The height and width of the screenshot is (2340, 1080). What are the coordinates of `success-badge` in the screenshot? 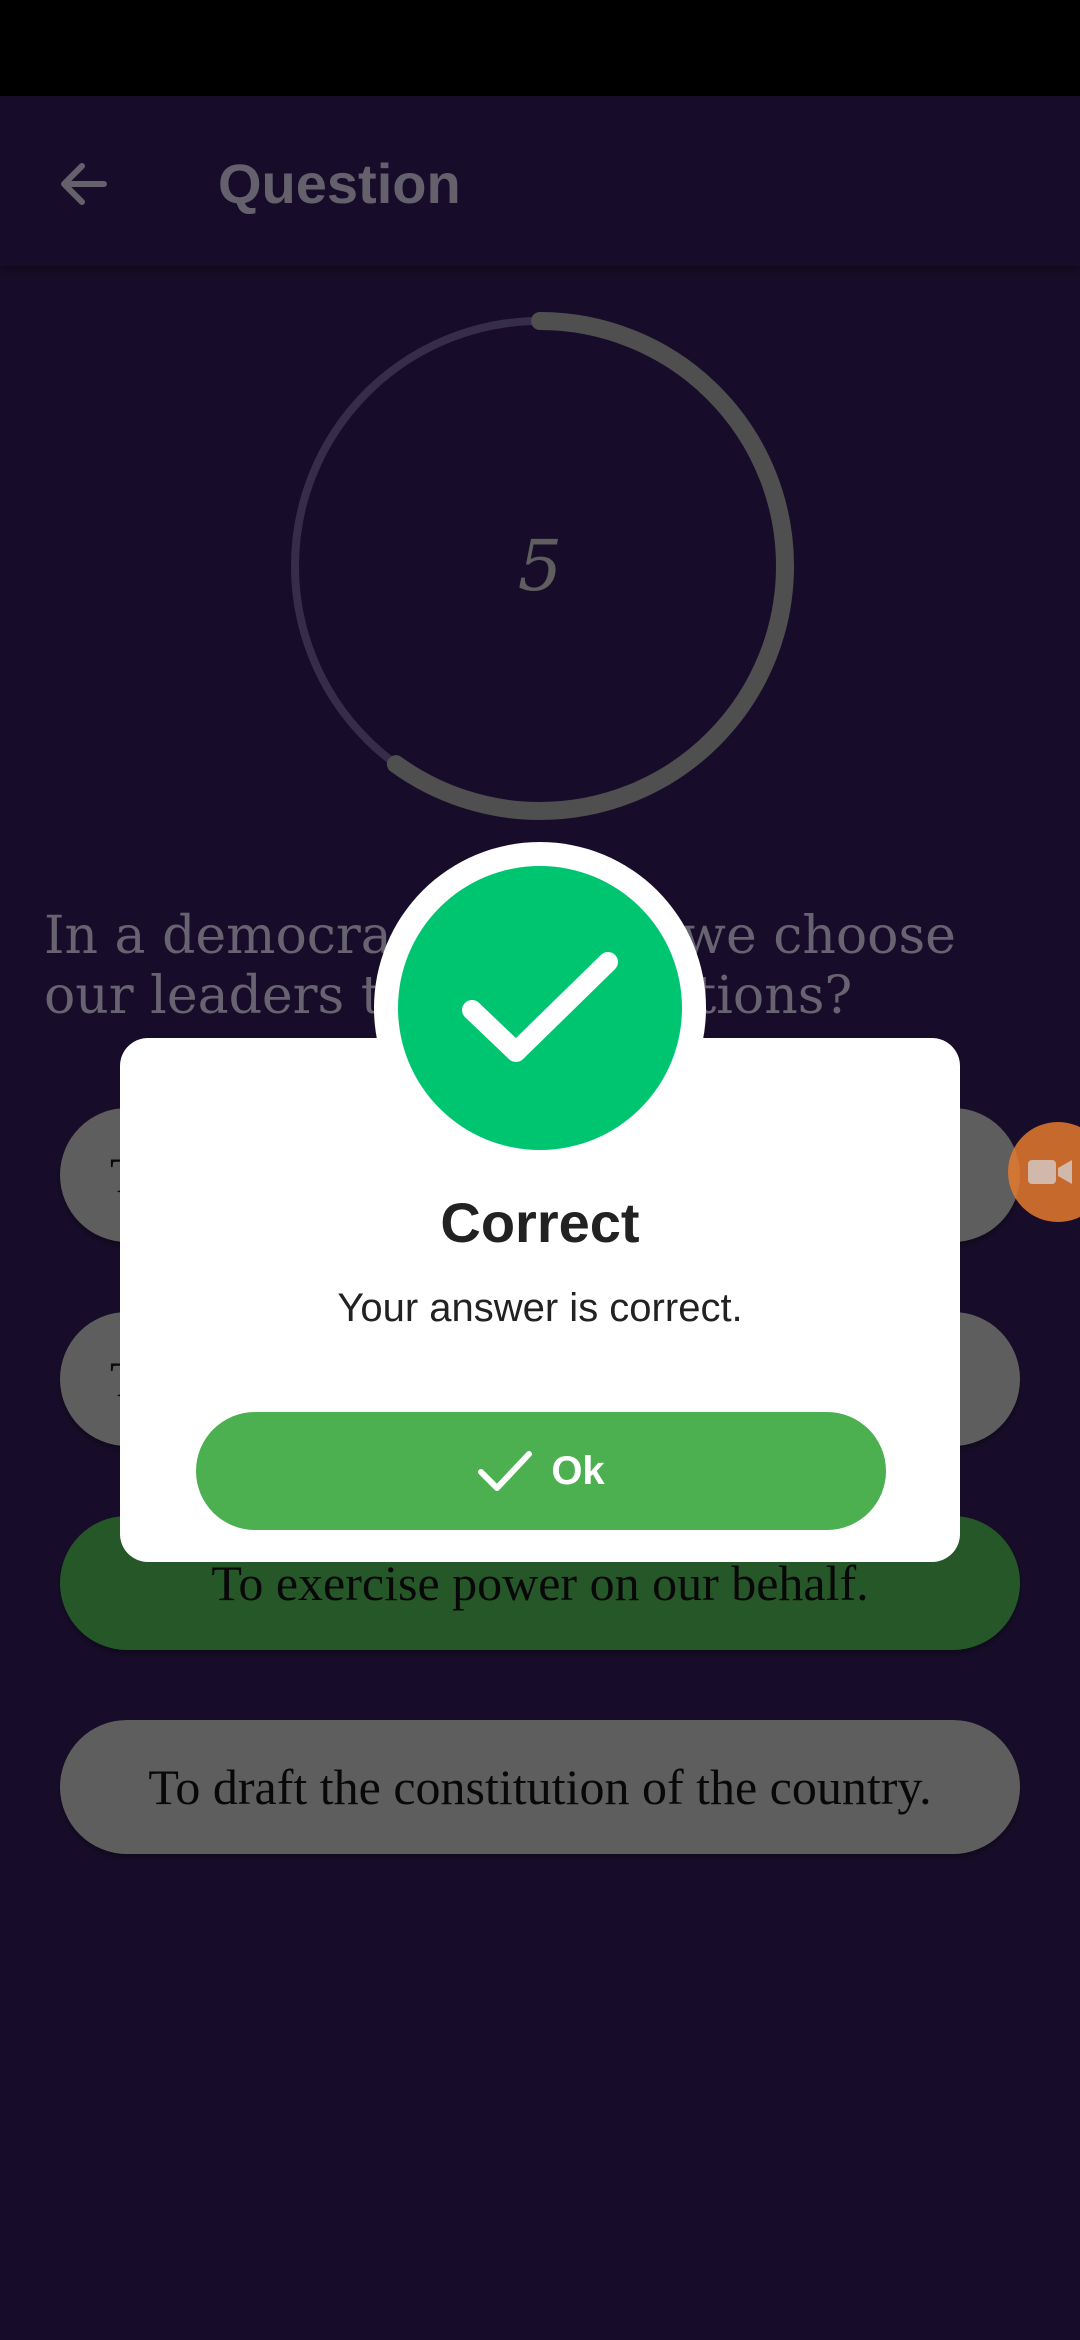 It's located at (540, 1008).